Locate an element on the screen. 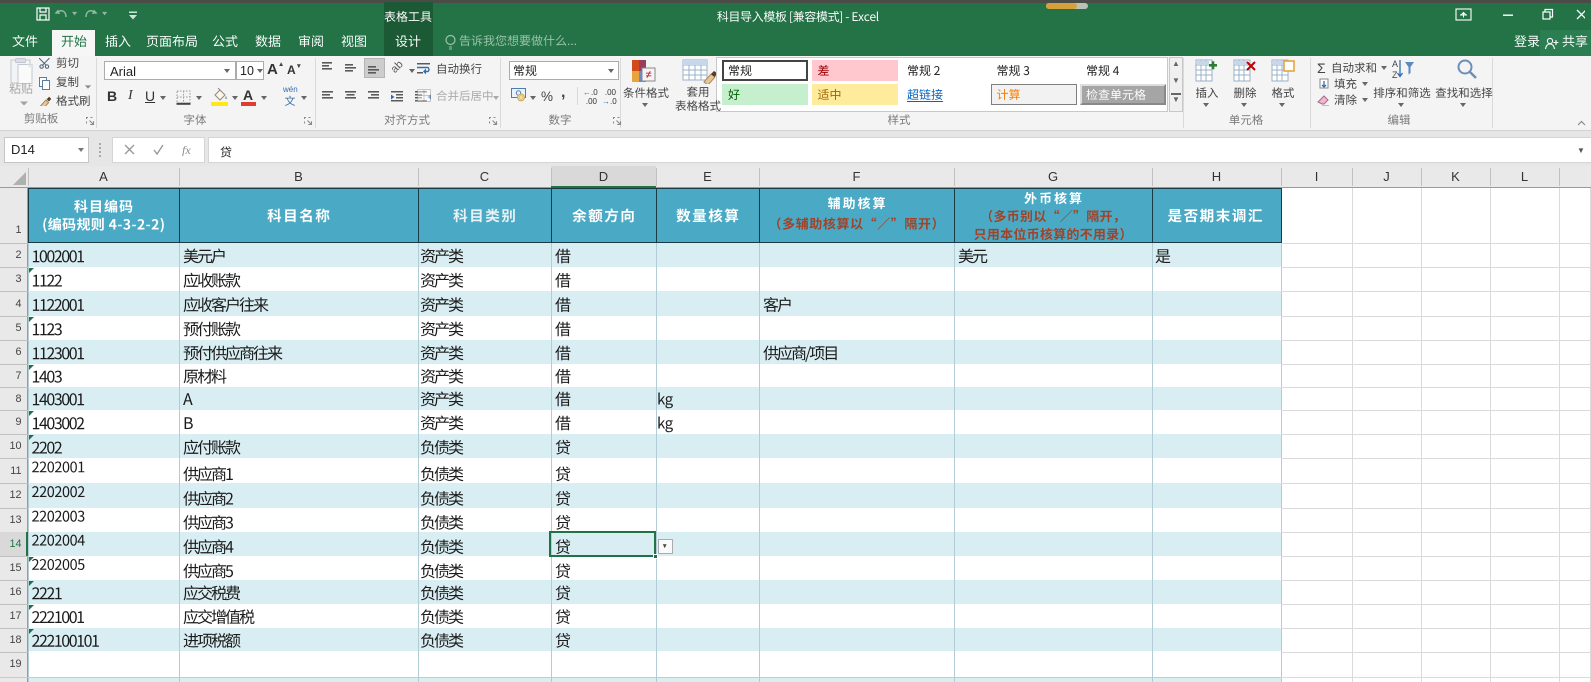  svg-text: fx is located at coordinates (186, 150).